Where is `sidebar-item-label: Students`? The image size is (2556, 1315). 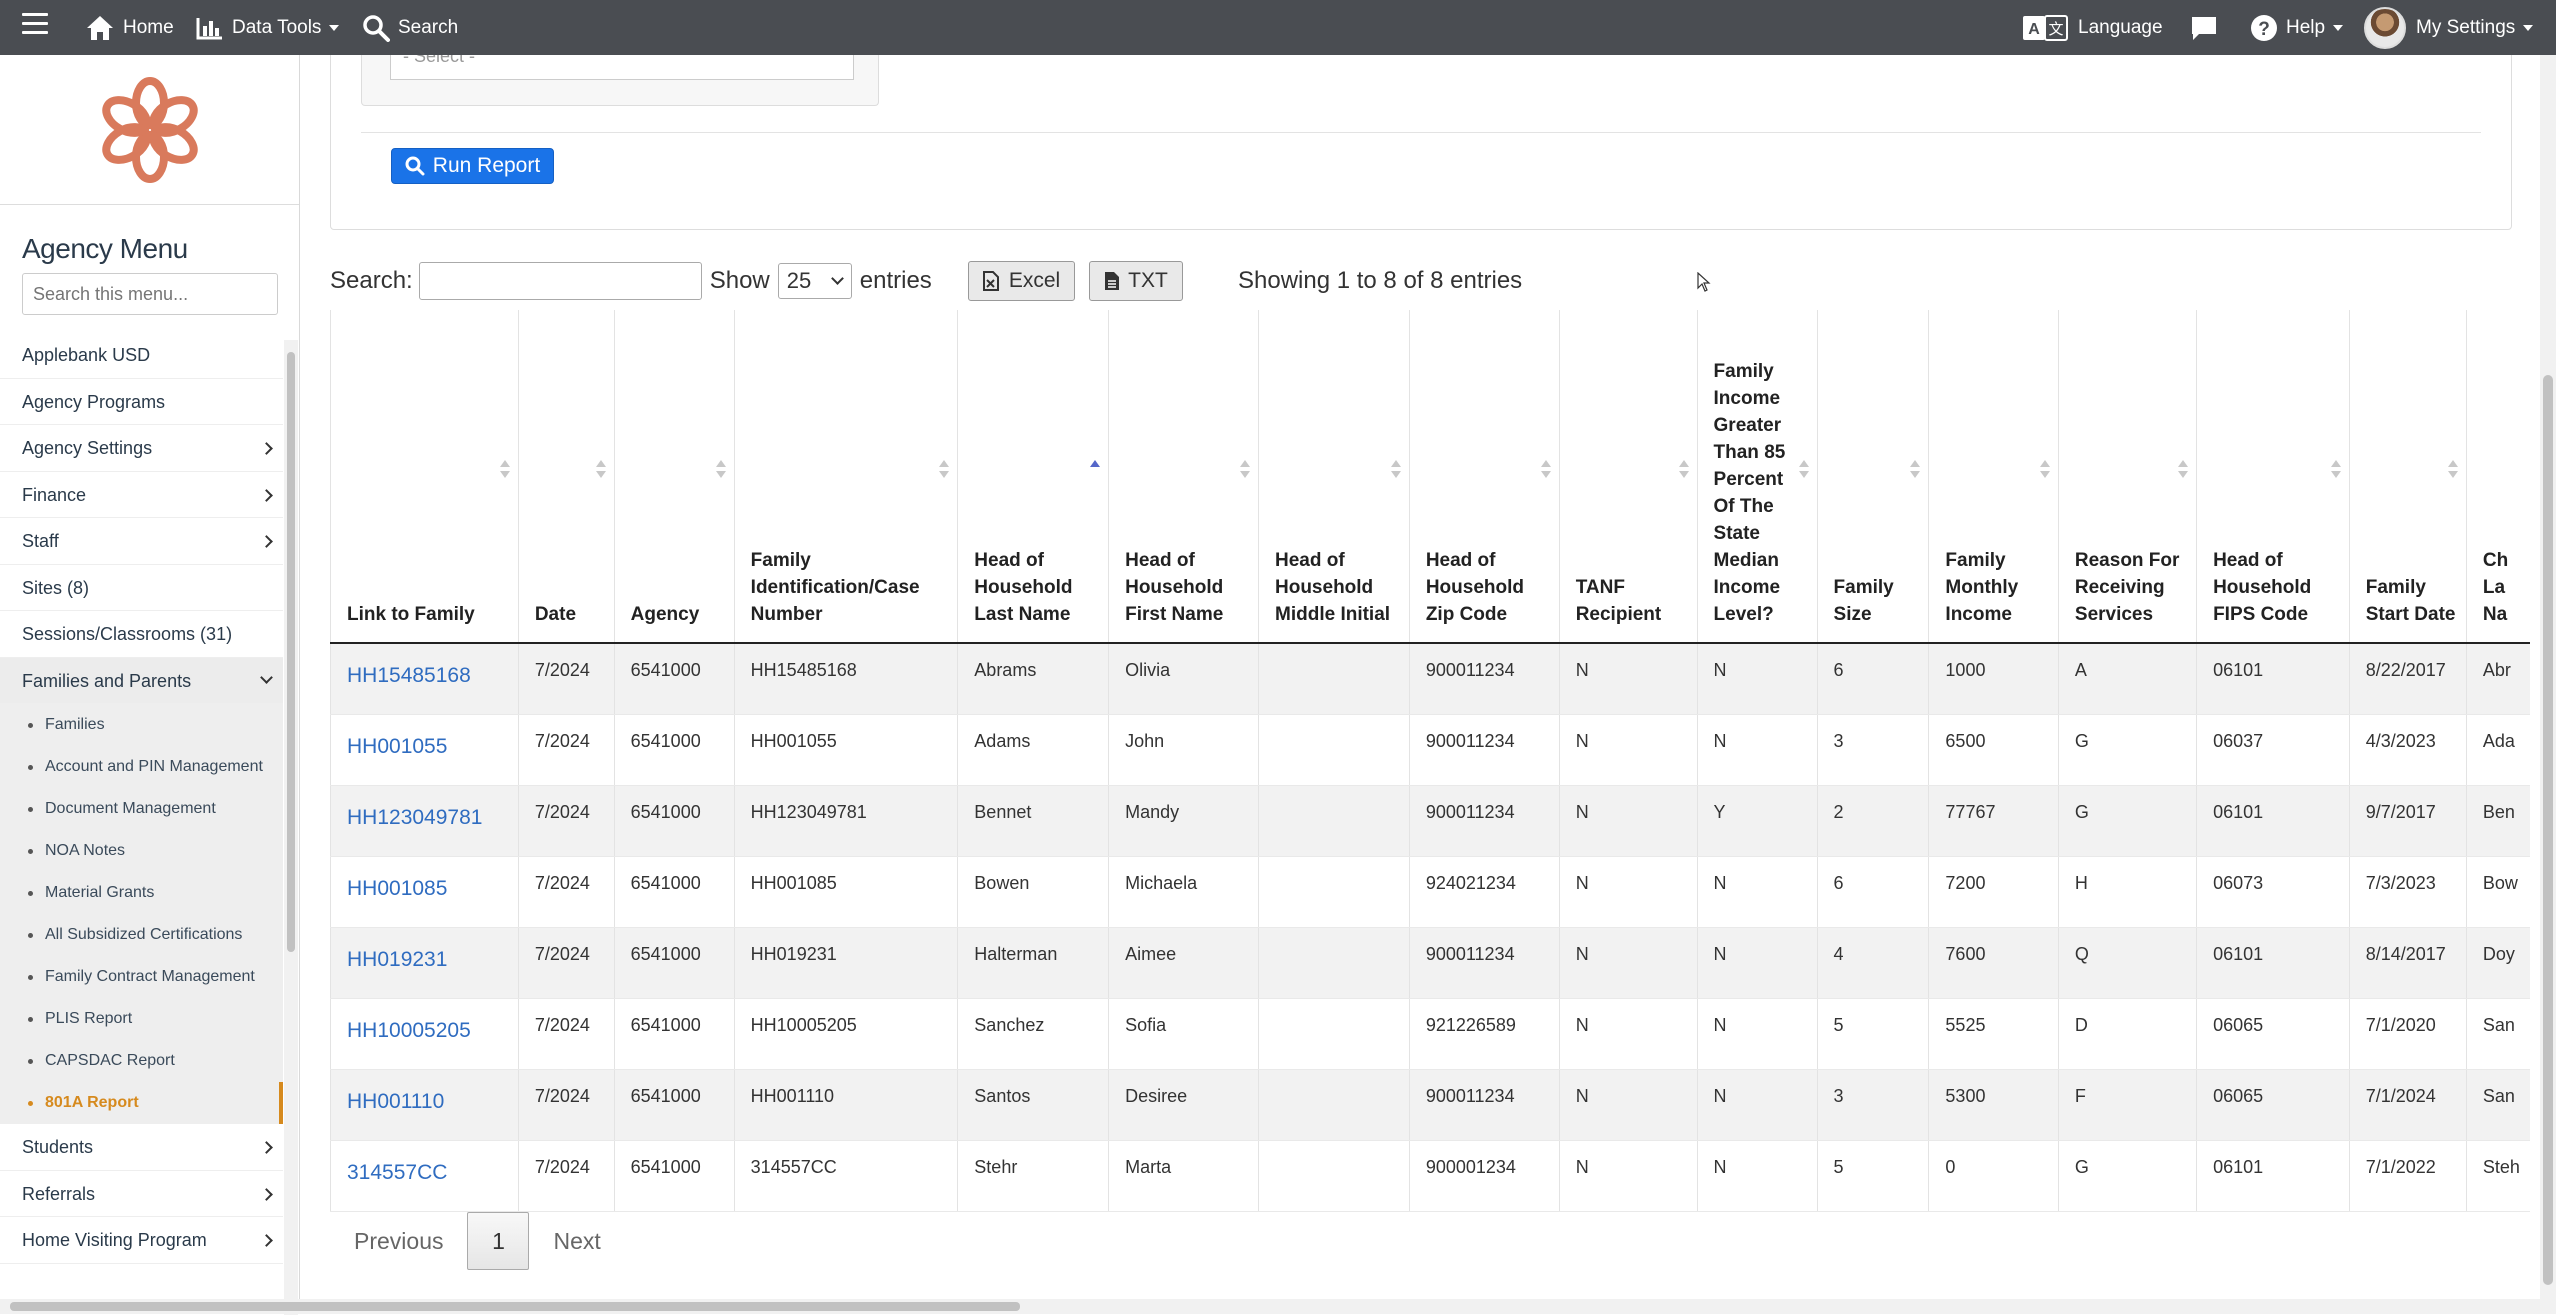
sidebar-item-label: Students is located at coordinates (58, 1147).